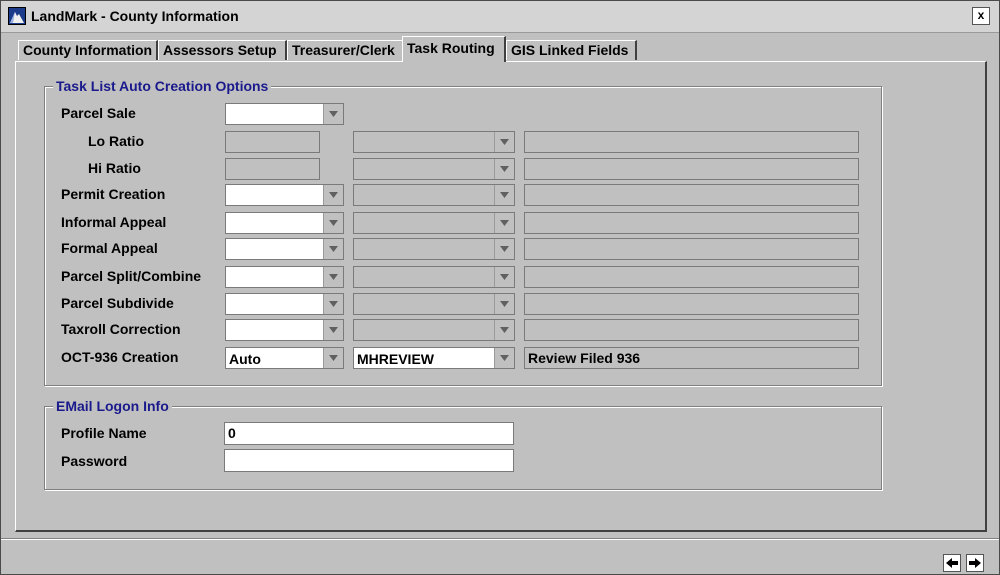 This screenshot has height=575, width=1000. Describe the element at coordinates (691, 330) in the screenshot. I see `taxroll-correction-description` at that location.